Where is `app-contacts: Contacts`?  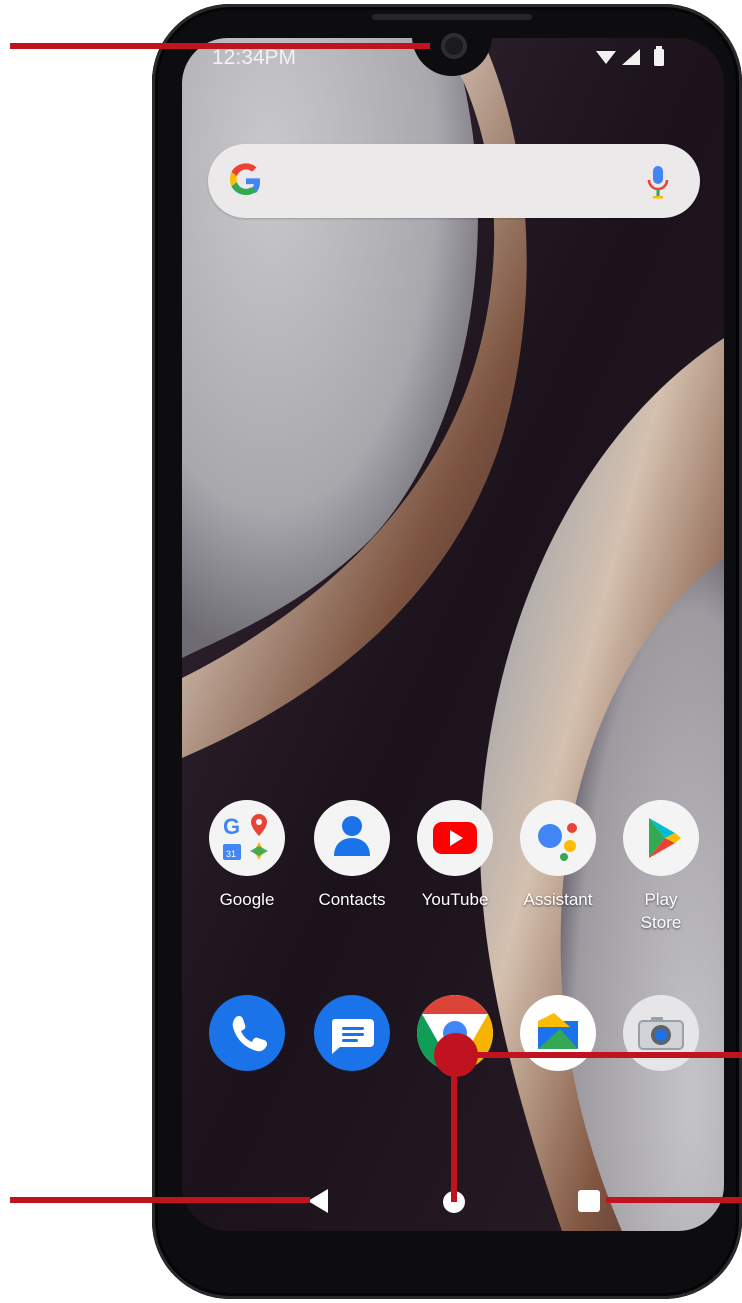
app-contacts: Contacts is located at coordinates (352, 855).